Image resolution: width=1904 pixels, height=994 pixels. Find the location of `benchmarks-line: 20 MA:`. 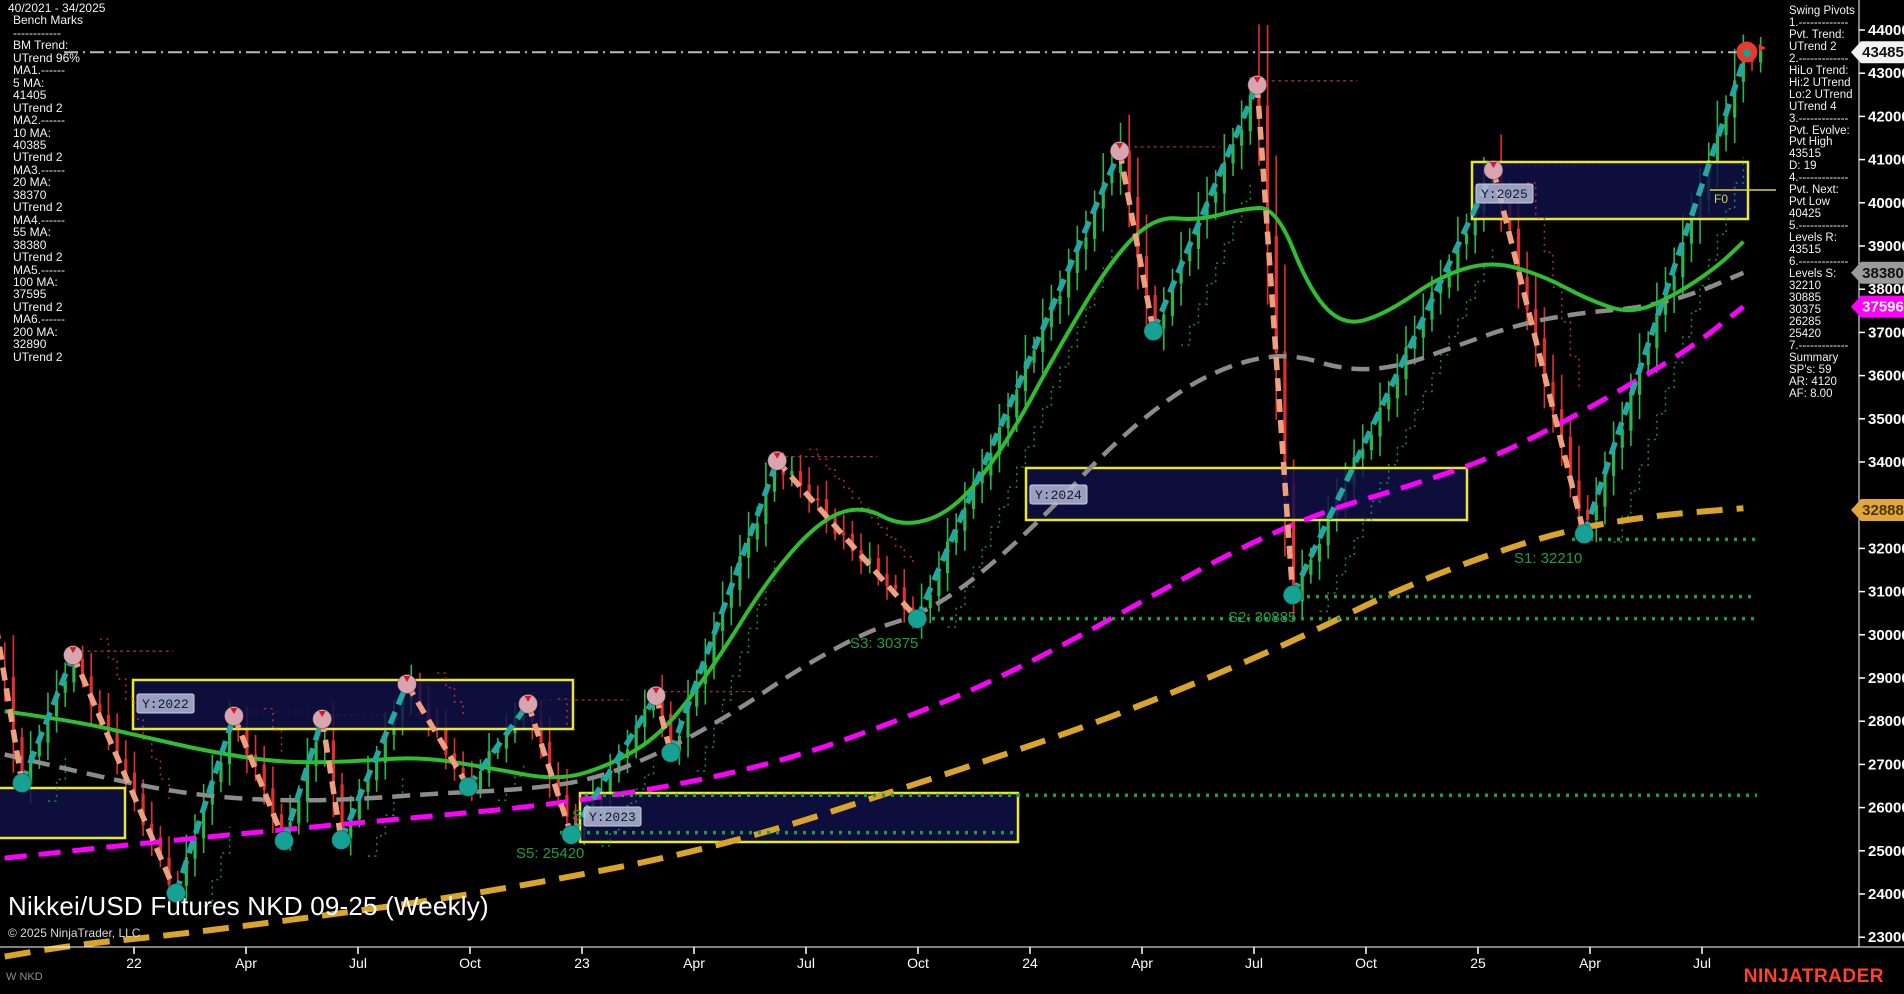

benchmarks-line: 20 MA: is located at coordinates (32, 182).